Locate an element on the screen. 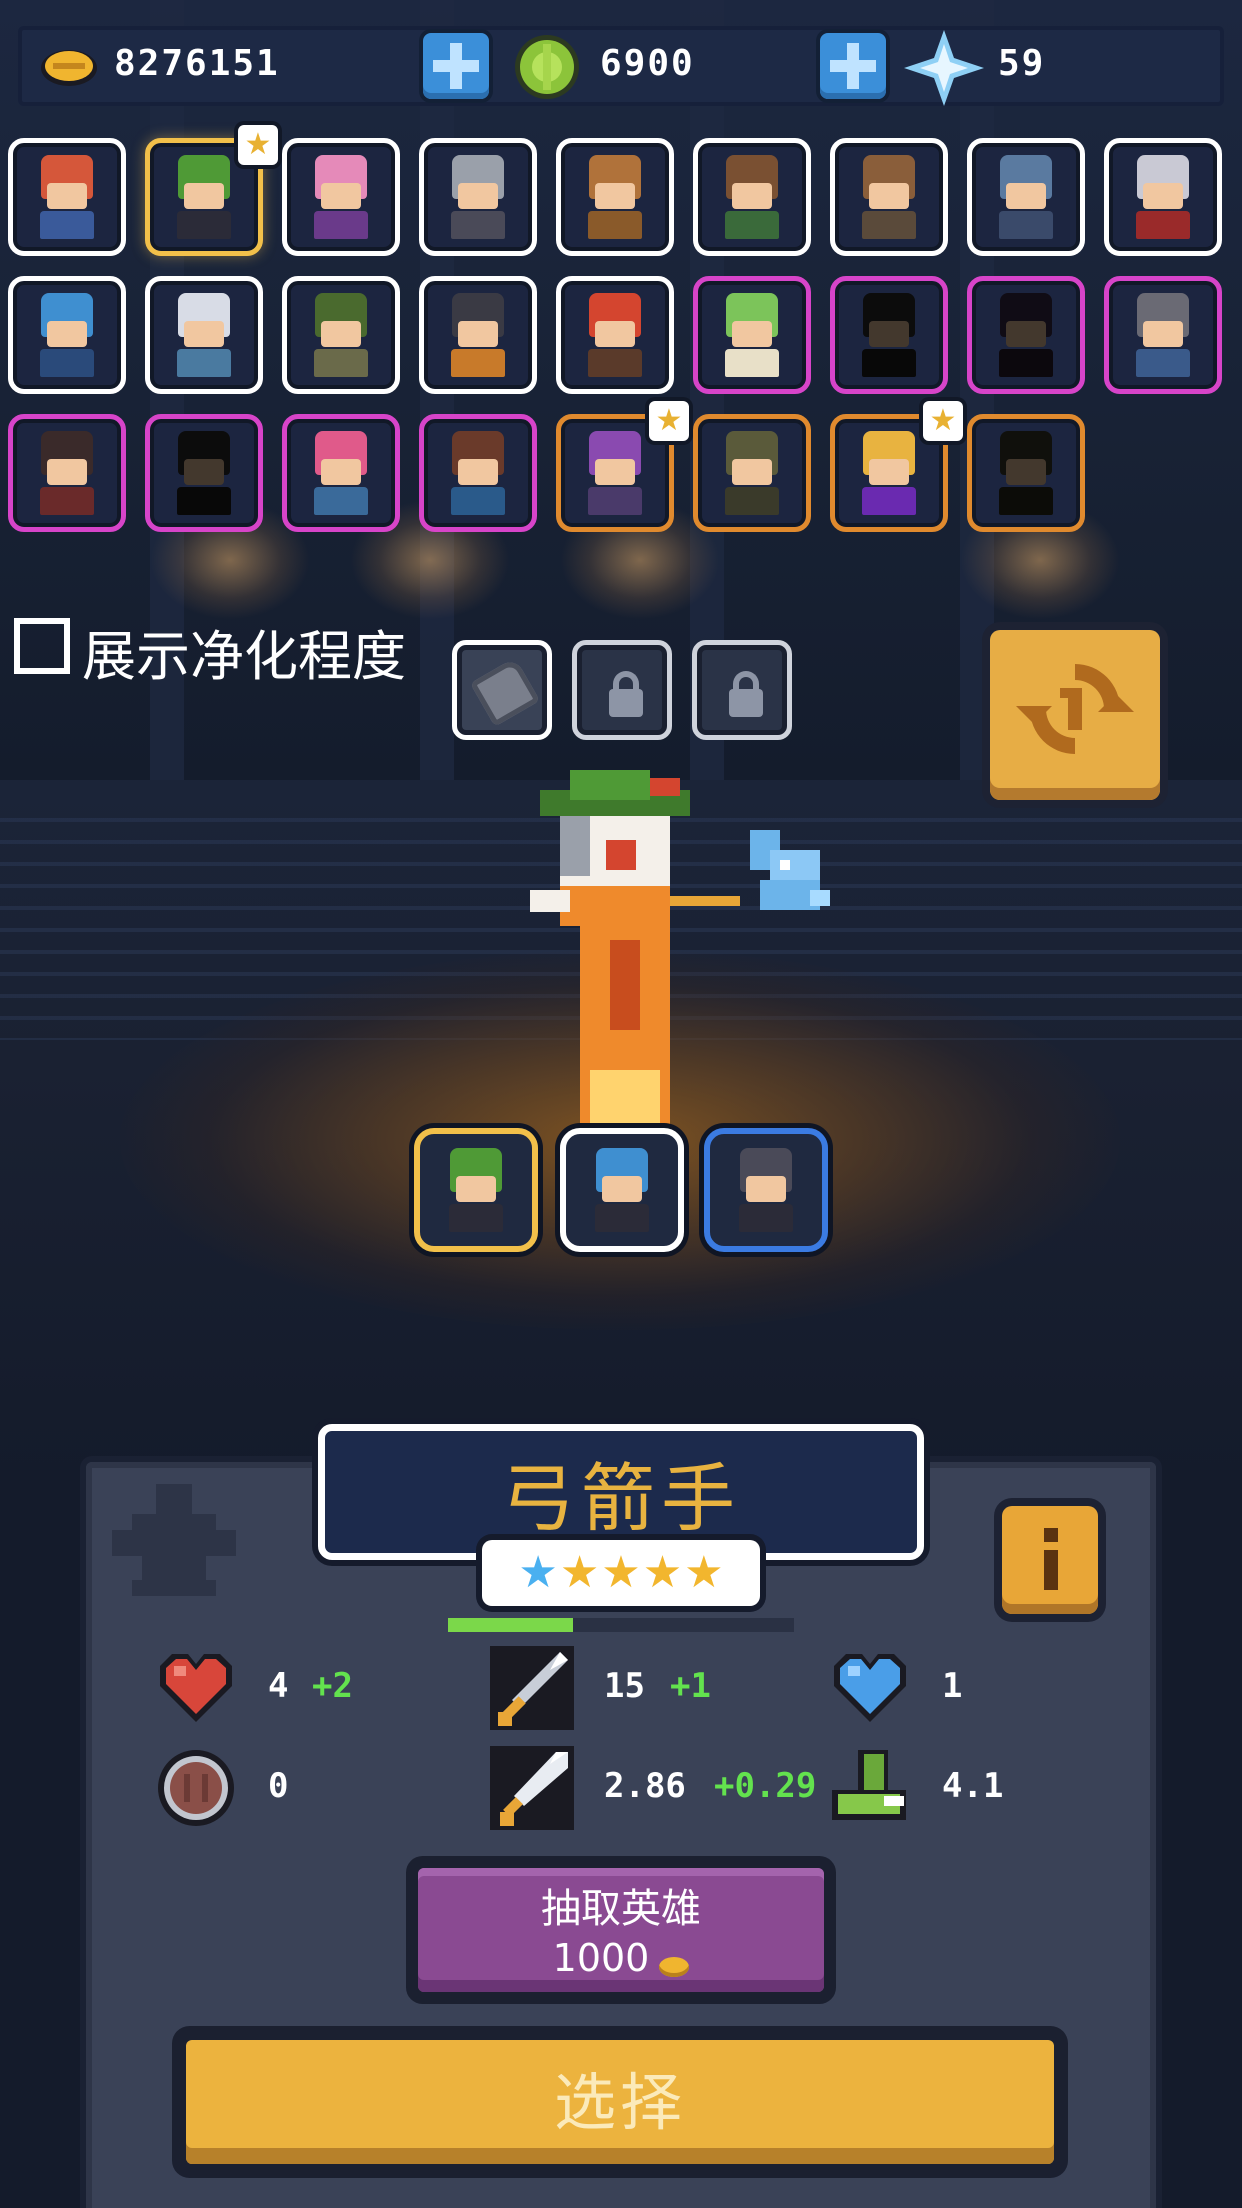  gold-amount: 8276151 is located at coordinates (197, 63).